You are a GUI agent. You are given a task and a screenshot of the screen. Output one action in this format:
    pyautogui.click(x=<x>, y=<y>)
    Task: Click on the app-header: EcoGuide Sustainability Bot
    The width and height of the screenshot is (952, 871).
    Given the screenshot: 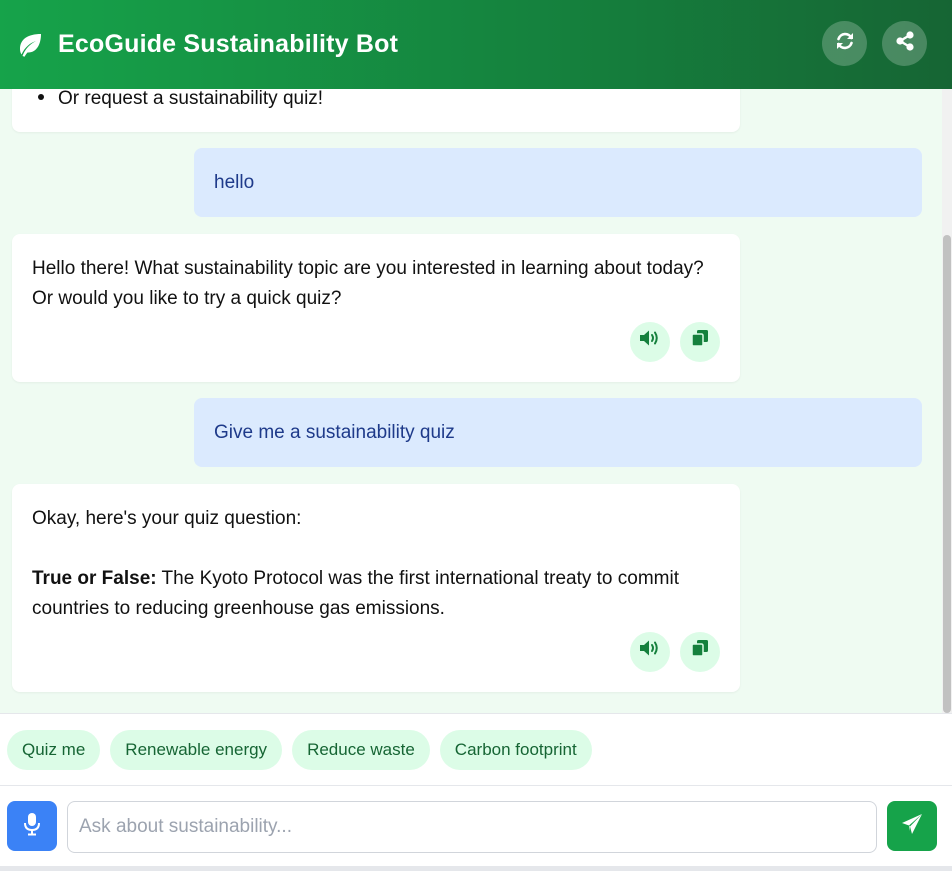 What is the action you would take?
    pyautogui.click(x=476, y=44)
    